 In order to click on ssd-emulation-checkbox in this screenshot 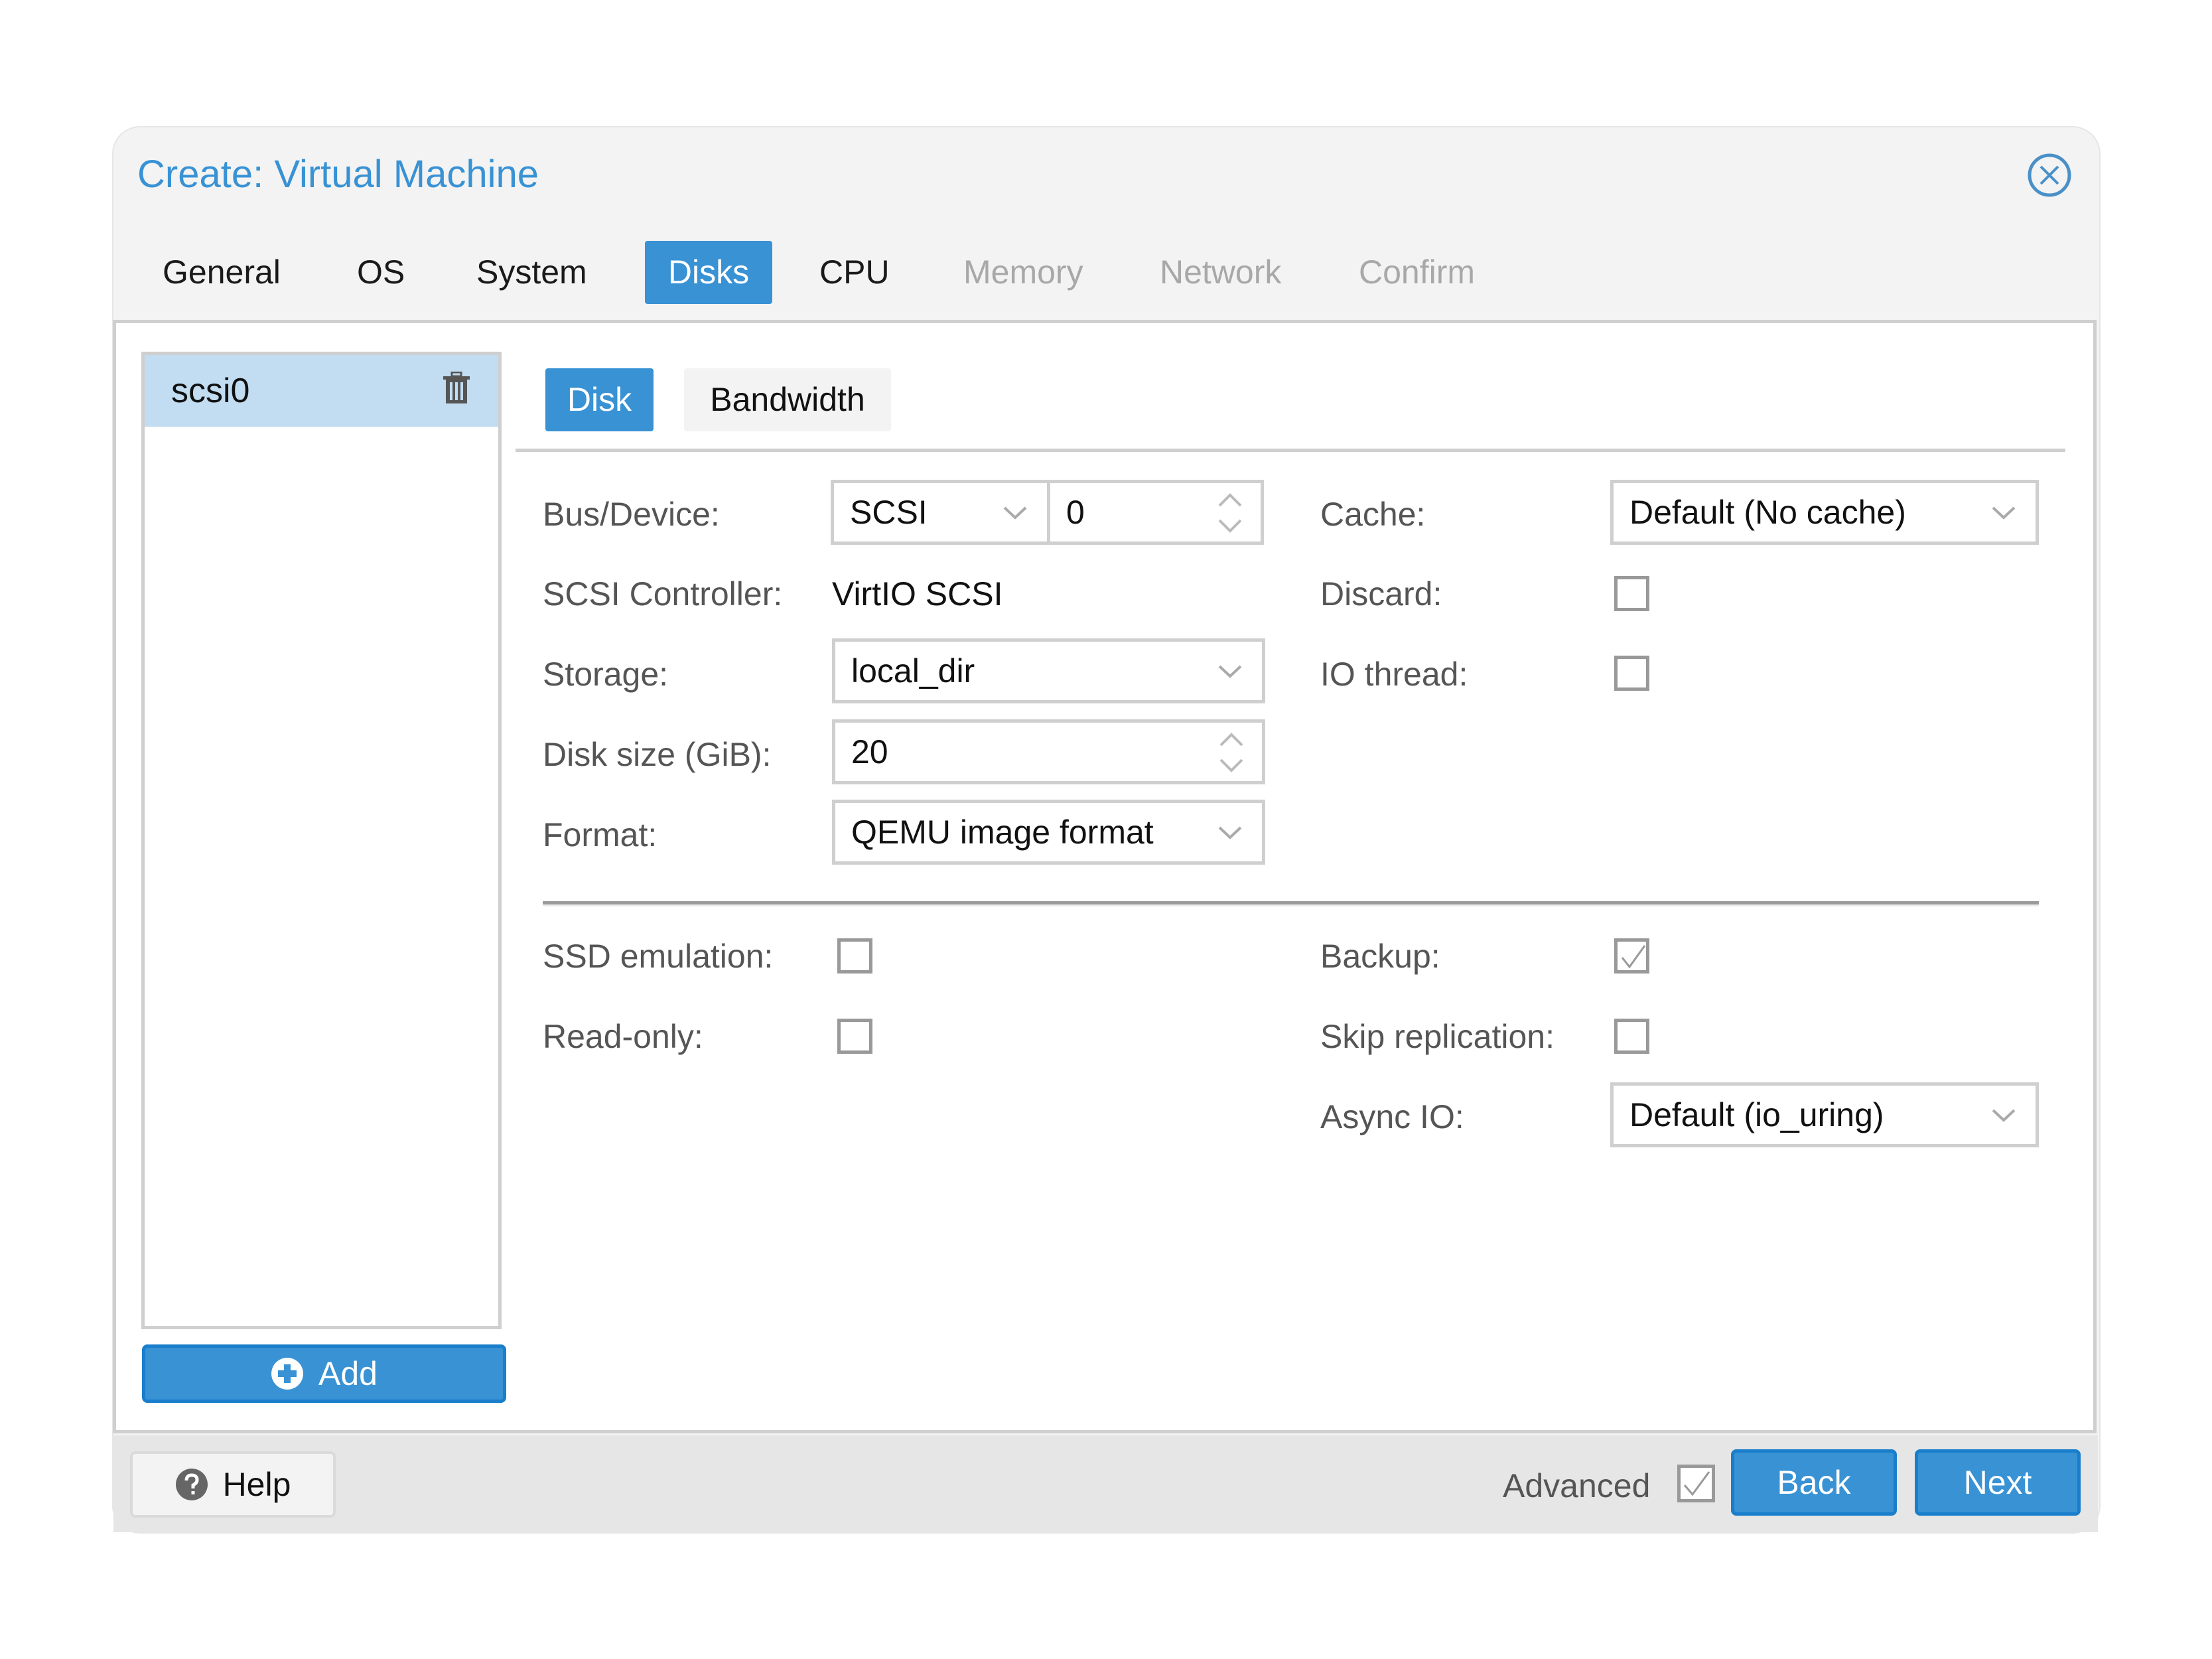, I will do `click(854, 956)`.